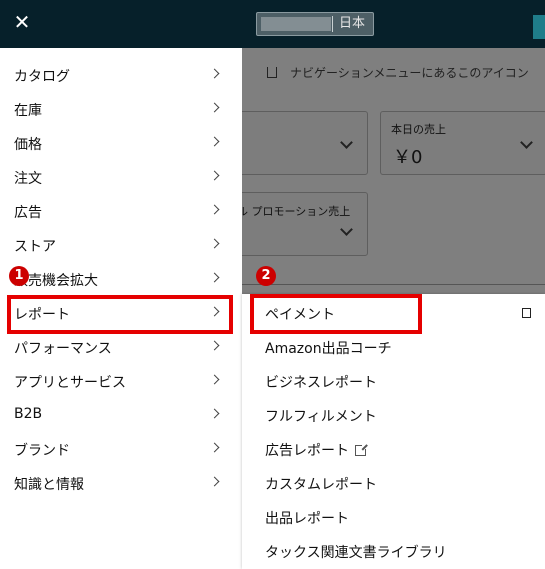 The height and width of the screenshot is (569, 545). Describe the element at coordinates (121, 346) in the screenshot. I see `menu-item-performance: パフォーマンス` at that location.